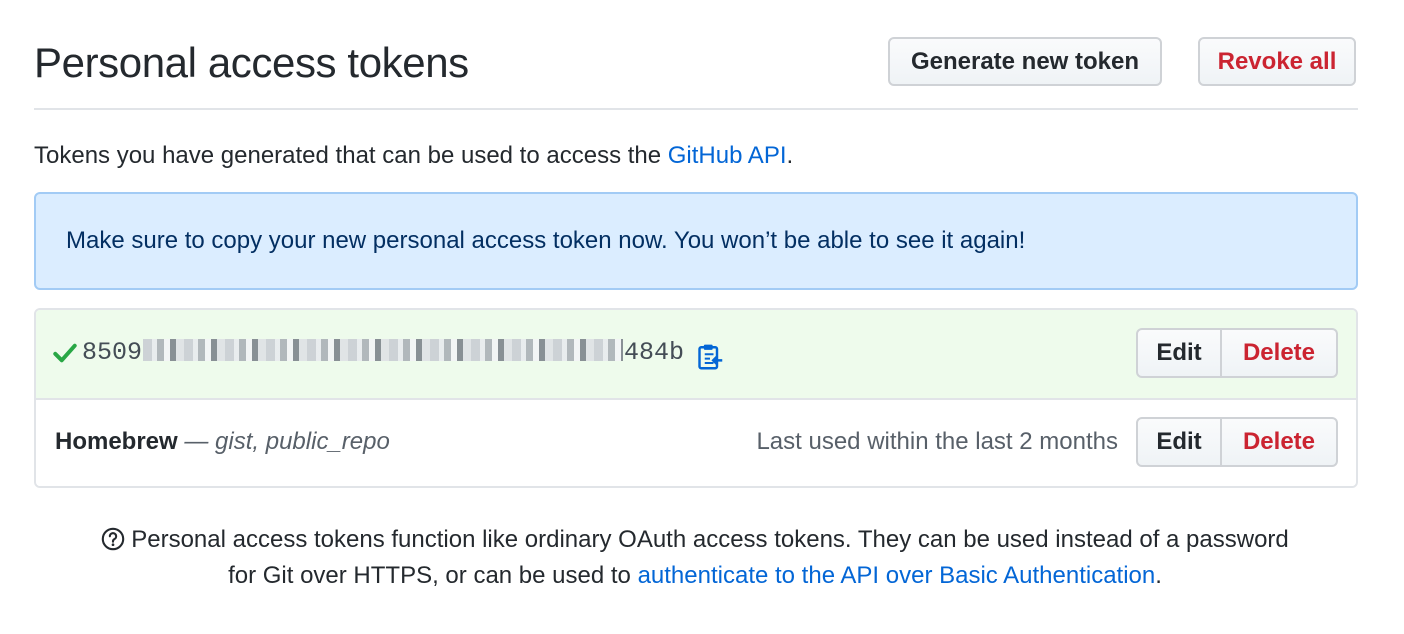 The image size is (1404, 634). I want to click on help-suffix: ., so click(1158, 575).